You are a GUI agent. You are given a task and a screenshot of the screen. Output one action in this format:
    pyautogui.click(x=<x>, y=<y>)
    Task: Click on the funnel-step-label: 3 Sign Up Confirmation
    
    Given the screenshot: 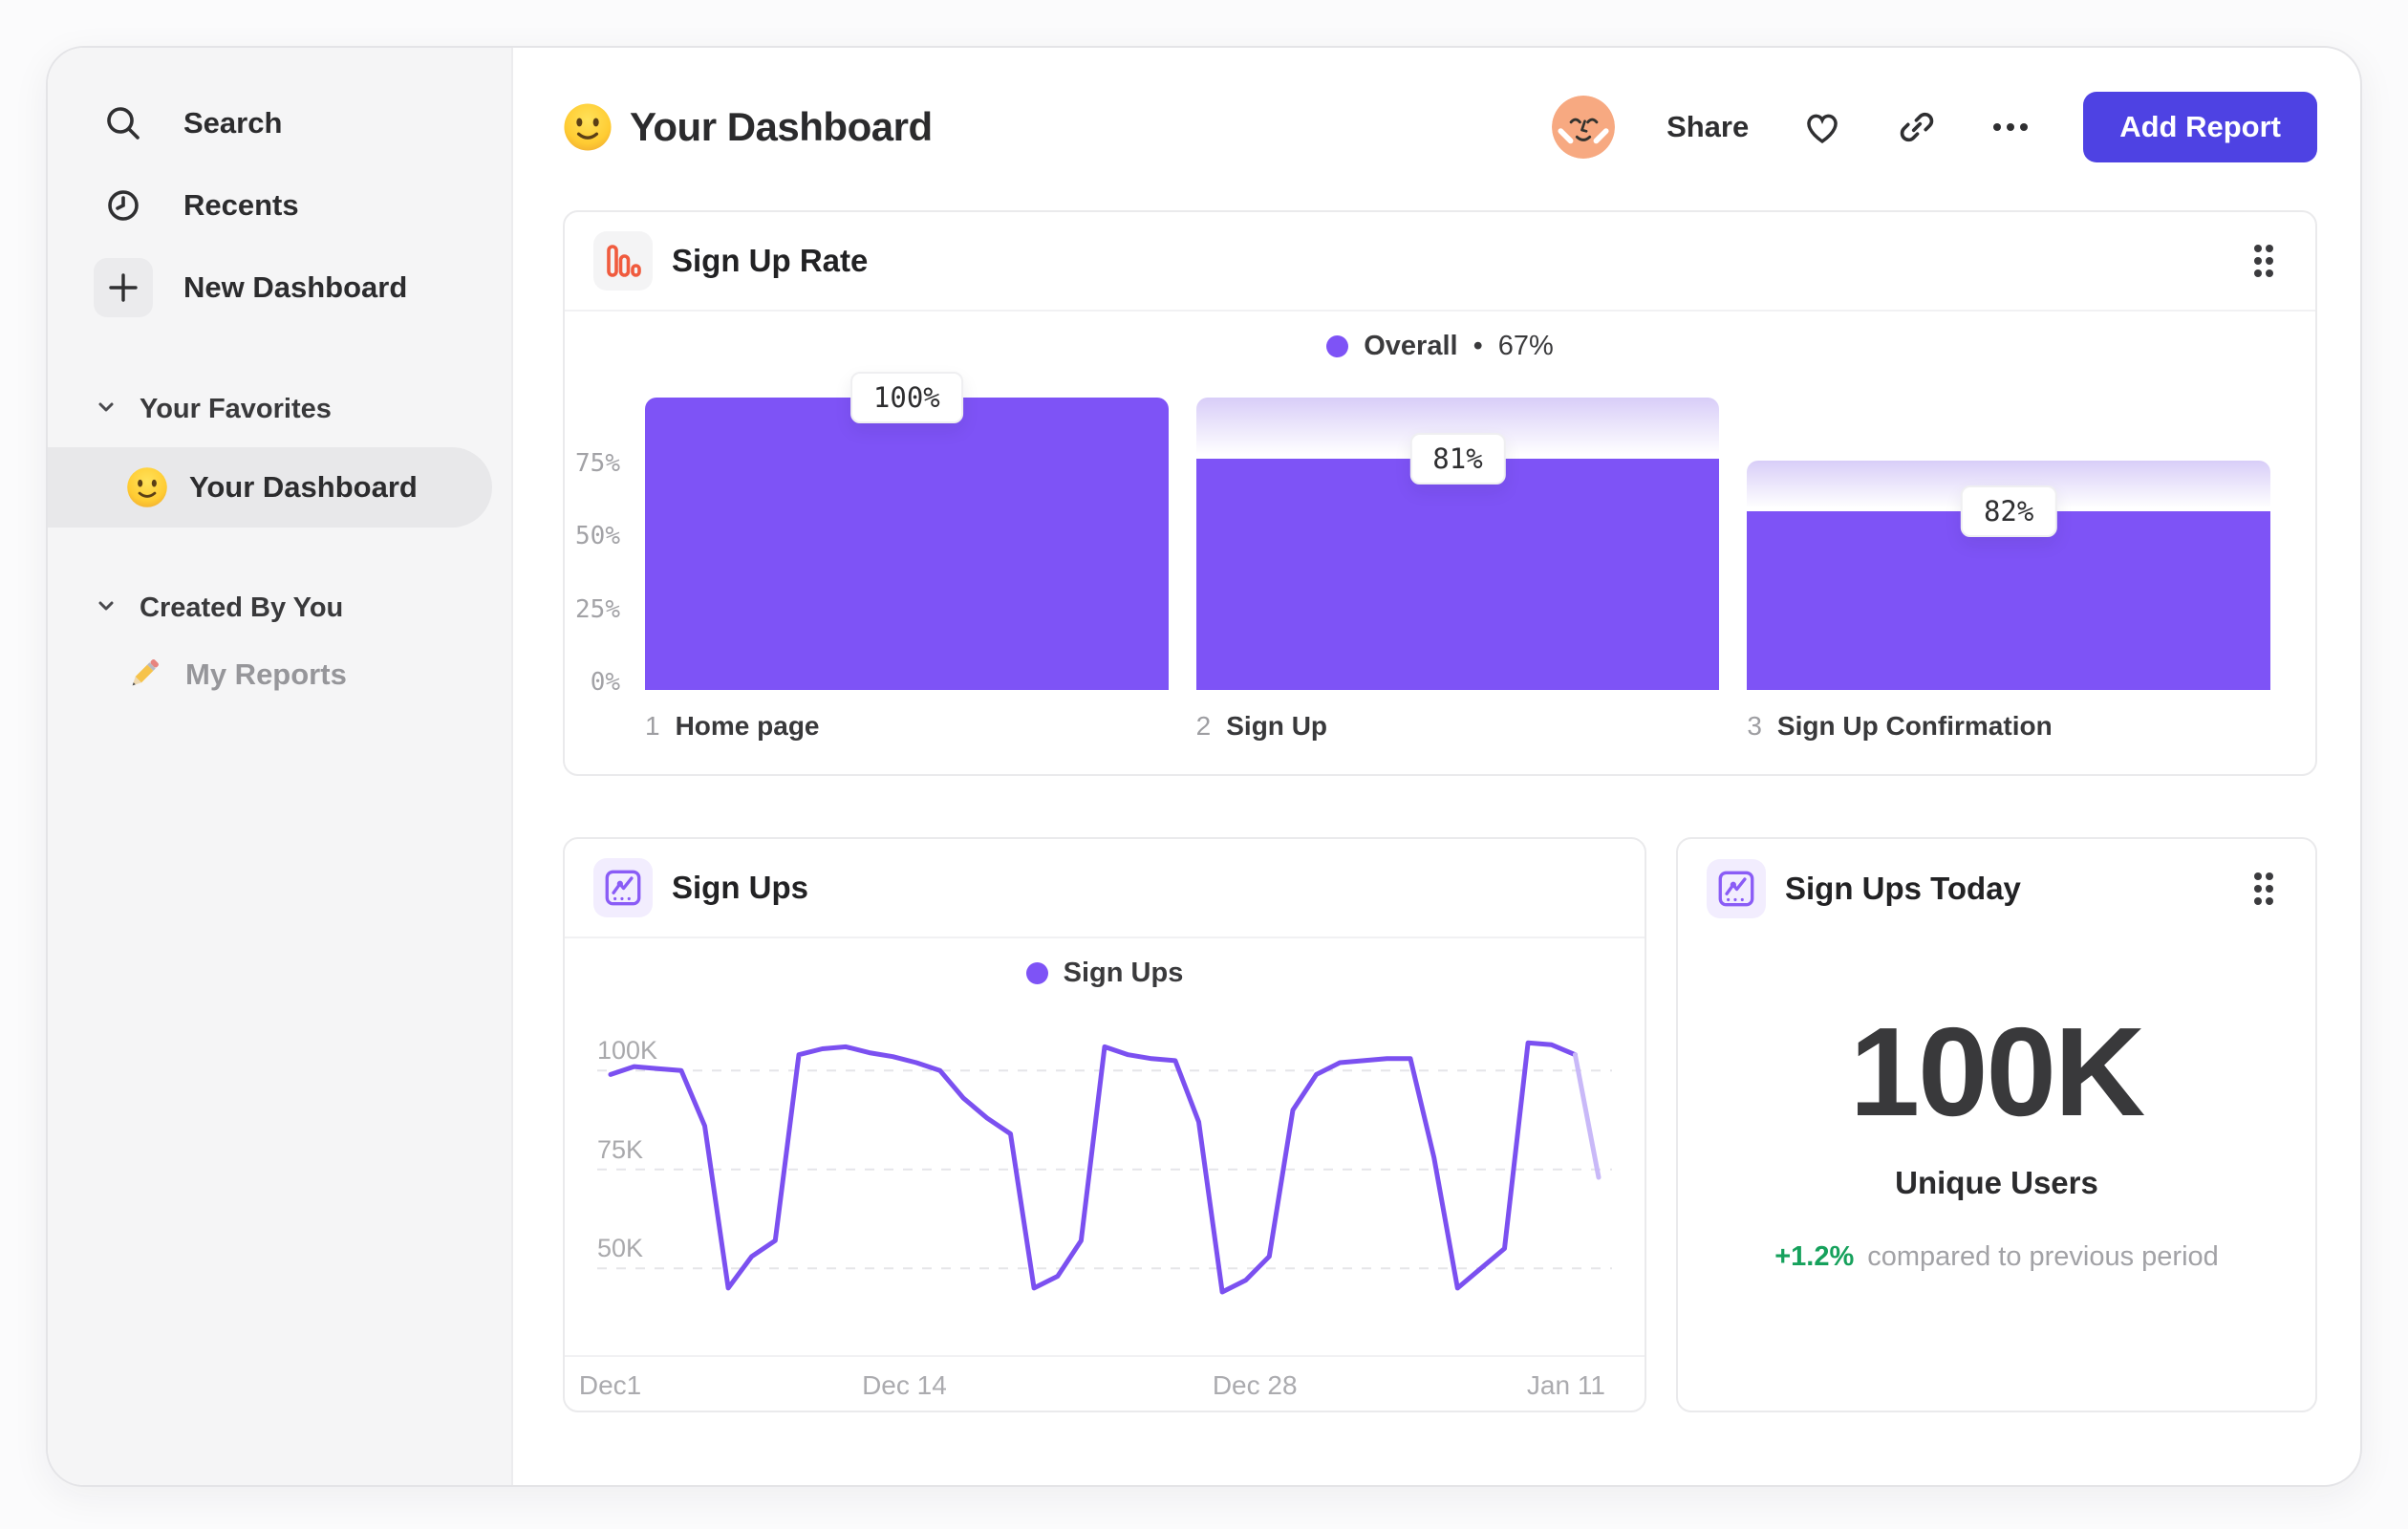 What is the action you would take?
    pyautogui.click(x=1900, y=726)
    